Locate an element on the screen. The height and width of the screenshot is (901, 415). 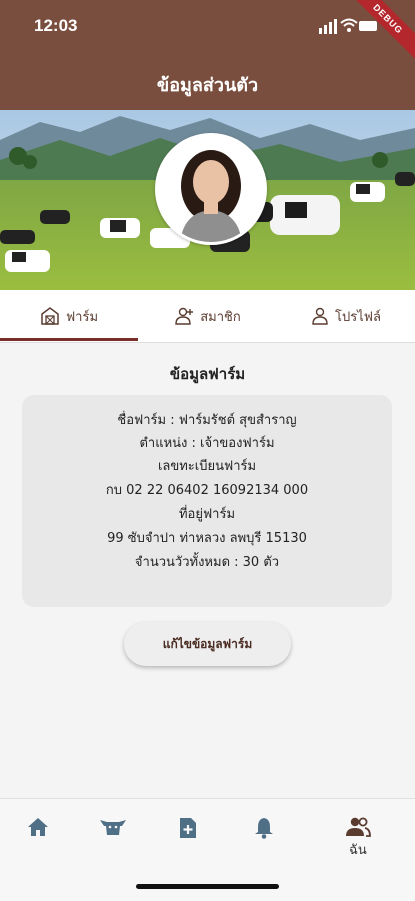
farm-cow-count: จำนวนวัวทั้งหมด : 30 ตัว is located at coordinates (207, 562).